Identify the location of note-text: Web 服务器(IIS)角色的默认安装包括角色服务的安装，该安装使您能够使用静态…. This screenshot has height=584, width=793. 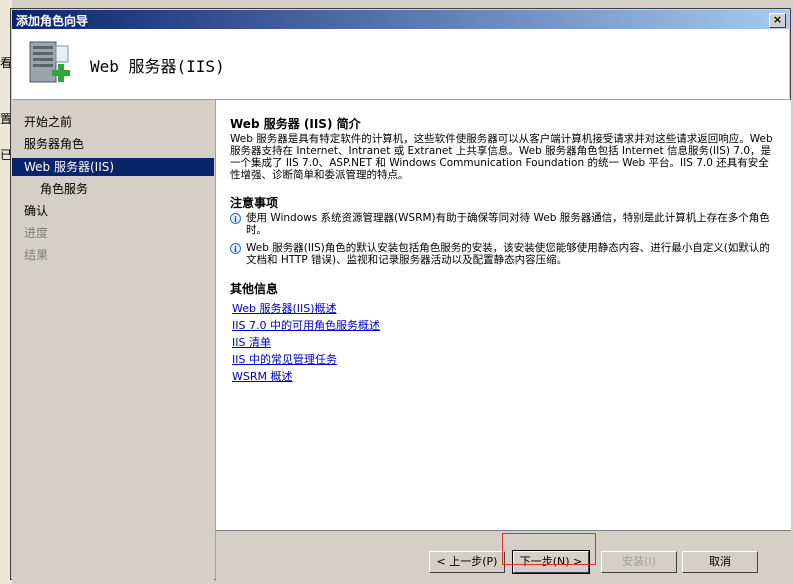
(508, 254).